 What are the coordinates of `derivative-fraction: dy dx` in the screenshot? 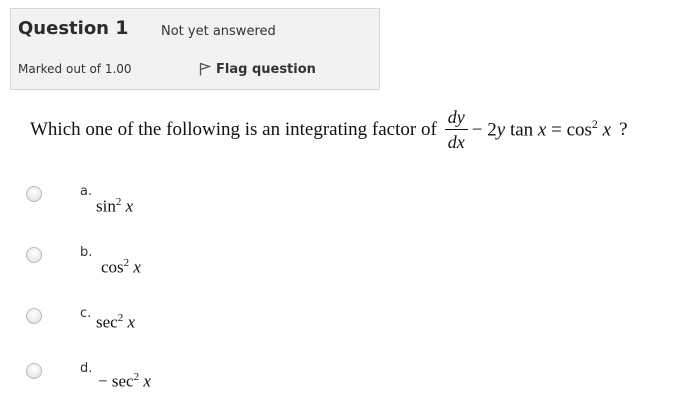 It's located at (456, 130).